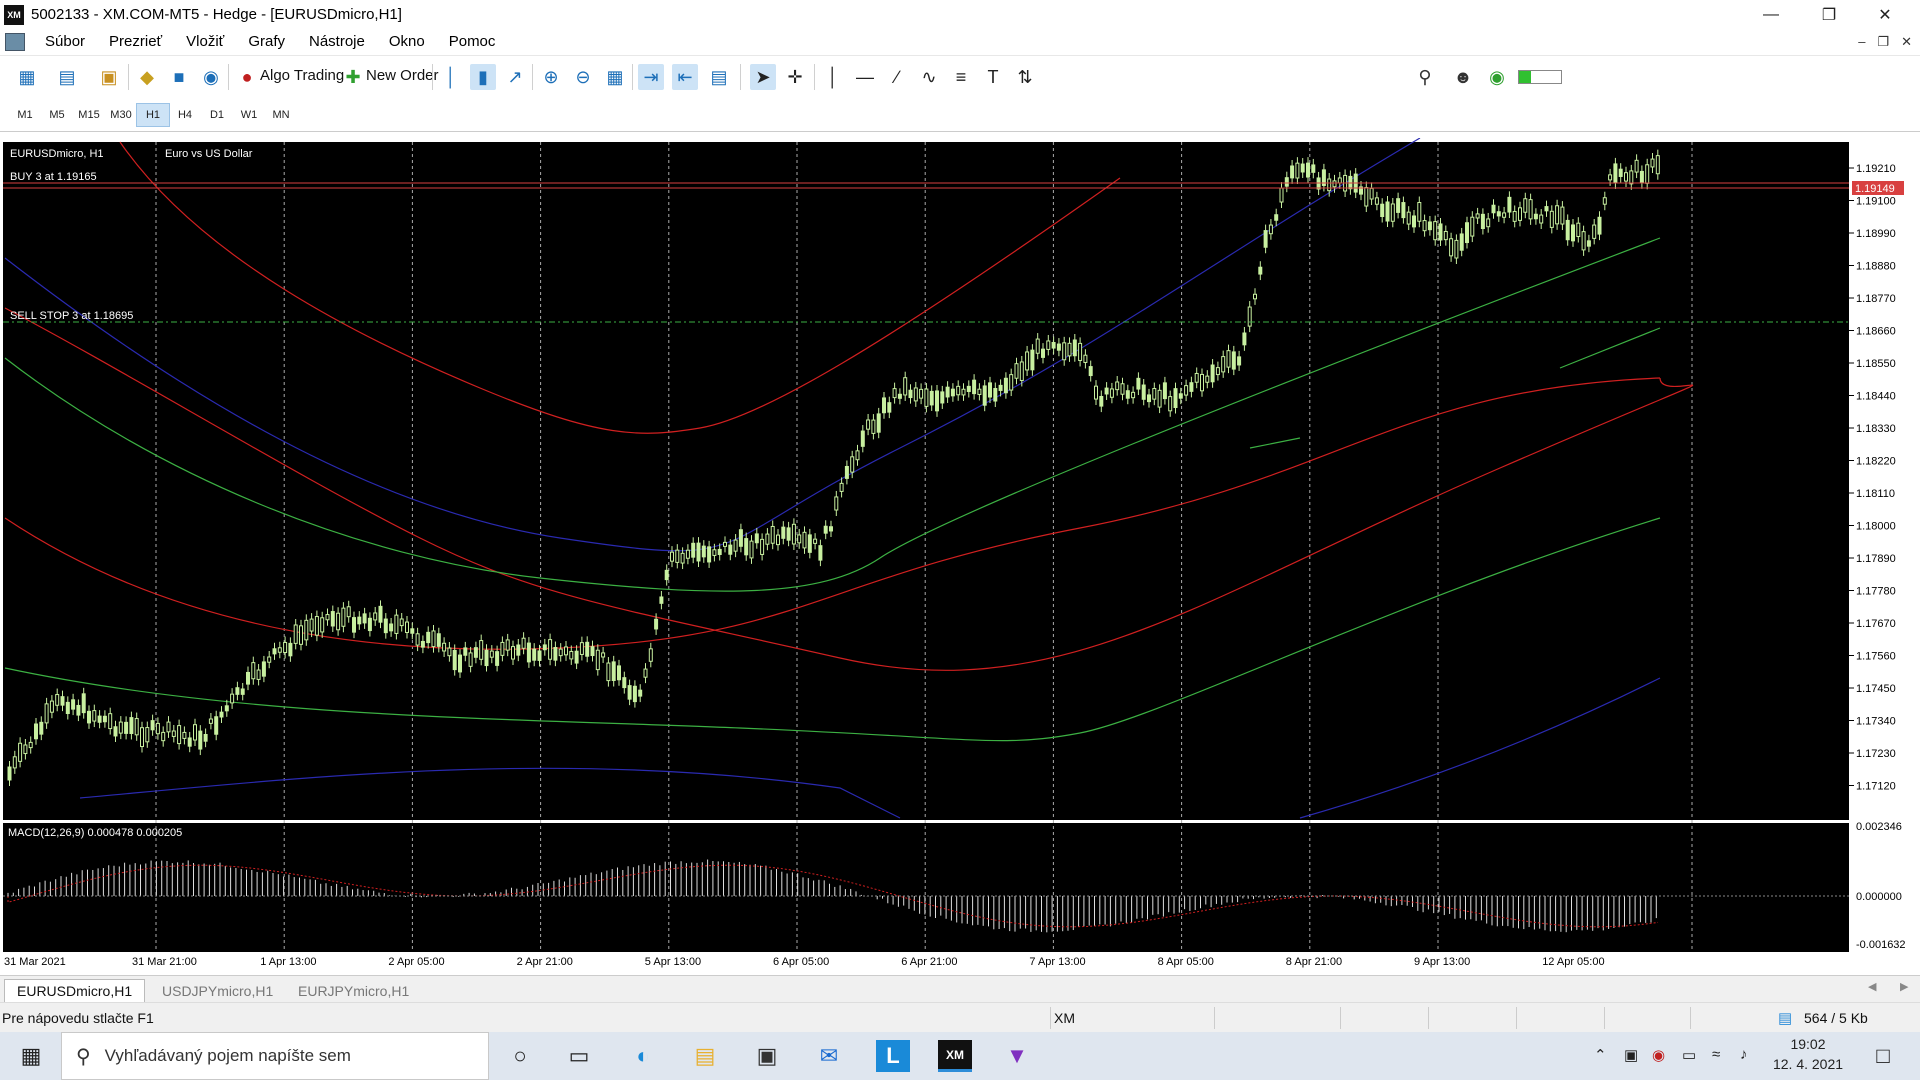  Describe the element at coordinates (147, 77) in the screenshot. I see `navigator-icon: ◆` at that location.